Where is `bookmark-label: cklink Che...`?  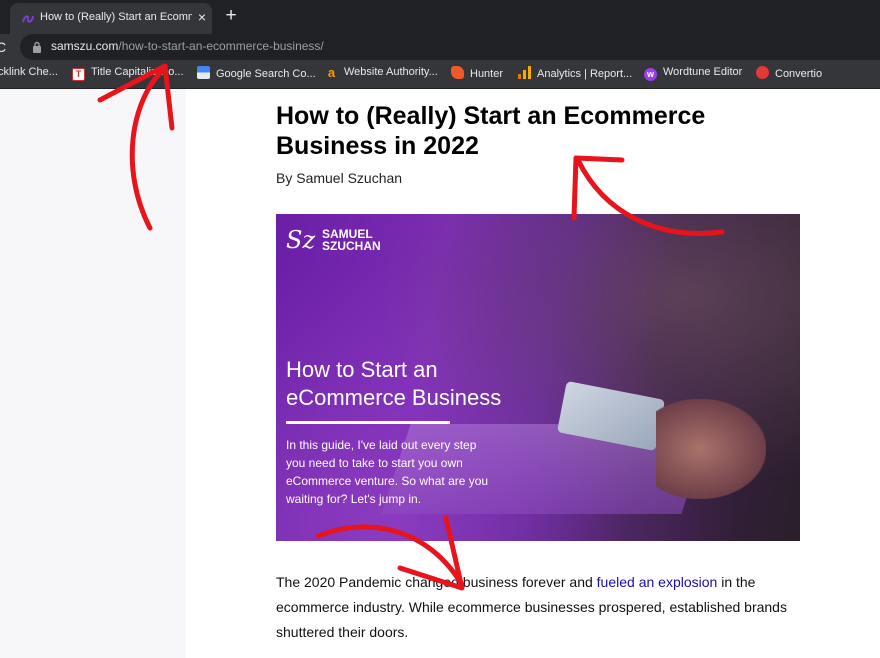 bookmark-label: cklink Che... is located at coordinates (29, 72).